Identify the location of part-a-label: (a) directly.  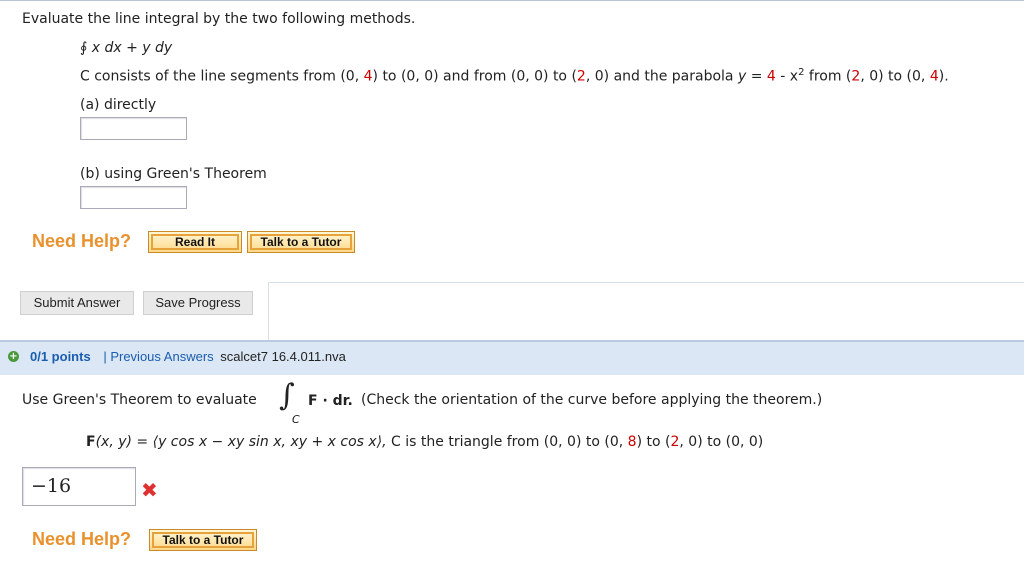
(118, 105).